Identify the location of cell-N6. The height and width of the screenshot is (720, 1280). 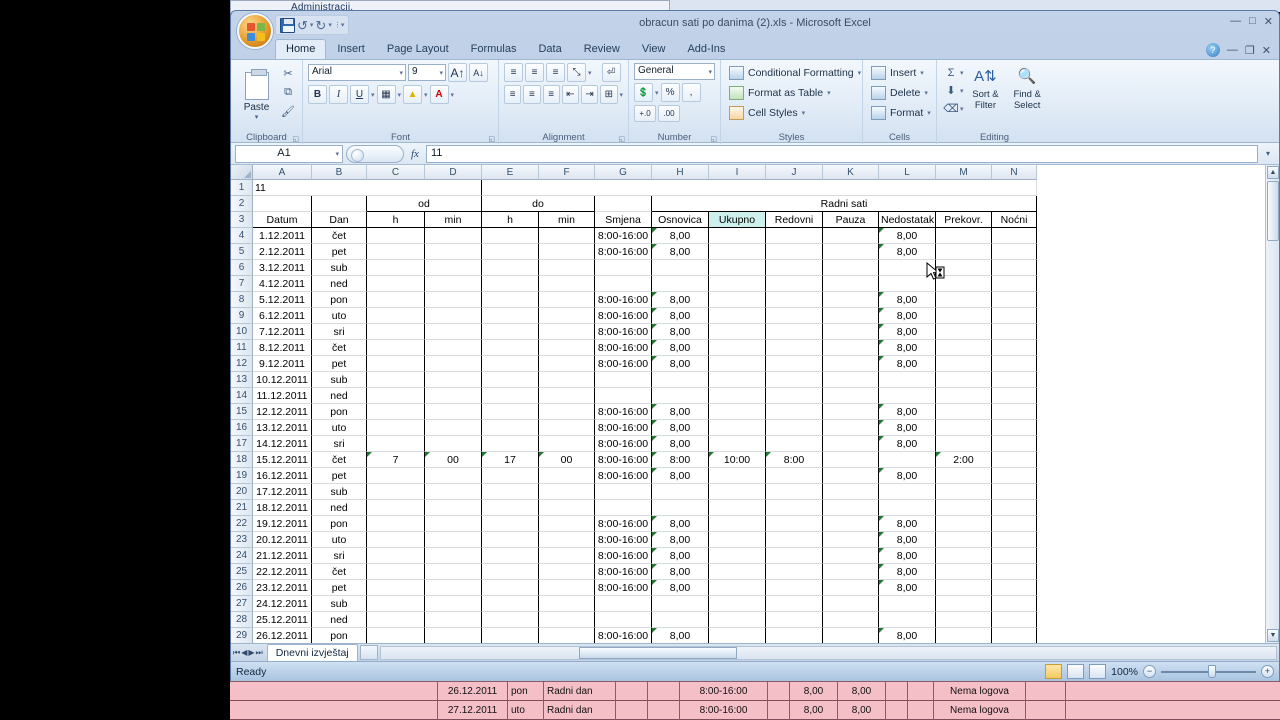
(1014, 268).